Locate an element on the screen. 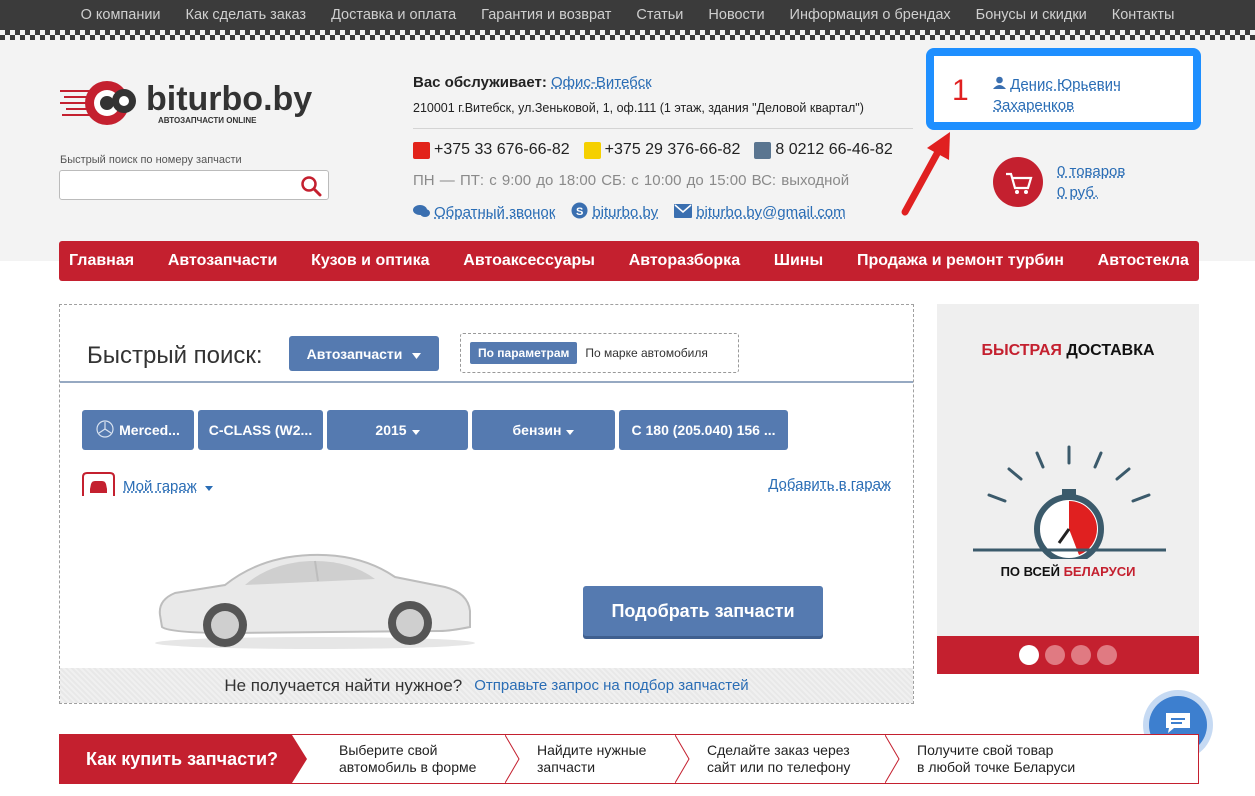 The image size is (1255, 796). step-1: Выберите свой автомобиль в форме is located at coordinates (406, 759).